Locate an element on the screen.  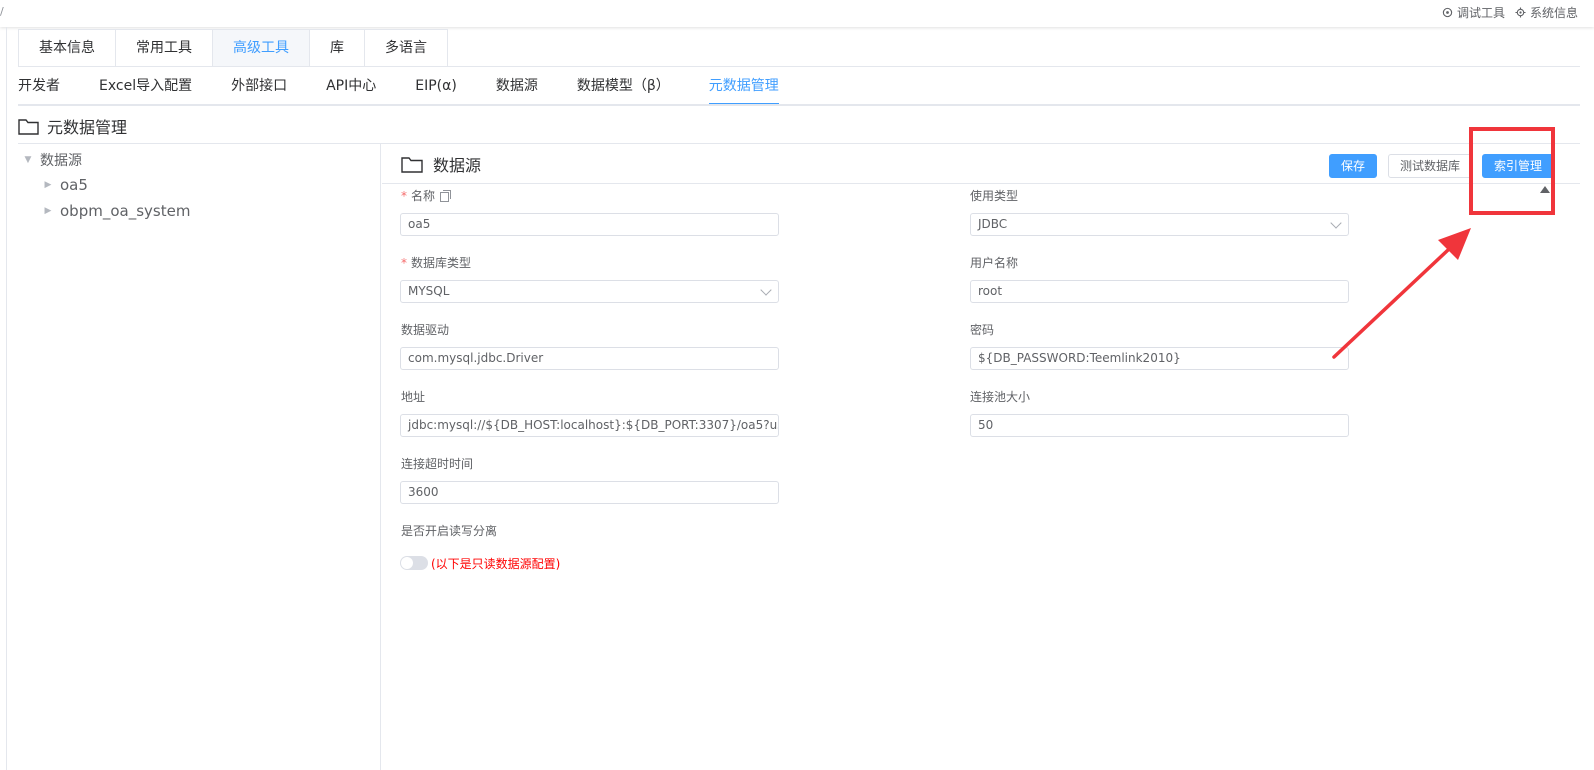
main-tabs: 基本信息 常用工具 高级工具 库 多语言 is located at coordinates (233, 48).